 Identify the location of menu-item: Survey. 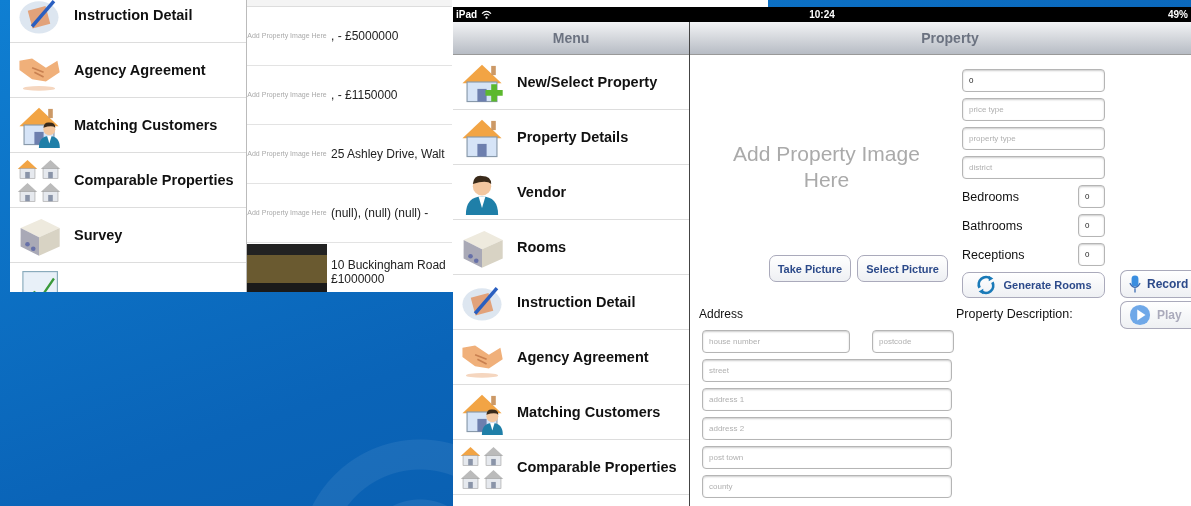
(98, 235).